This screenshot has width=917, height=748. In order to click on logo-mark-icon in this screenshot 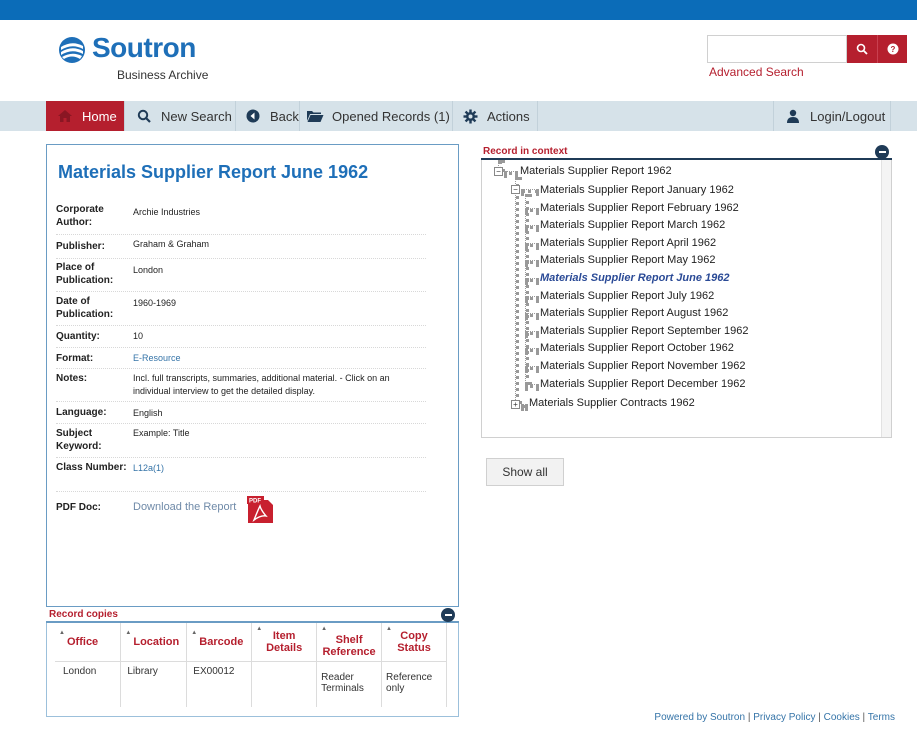, I will do `click(72, 50)`.